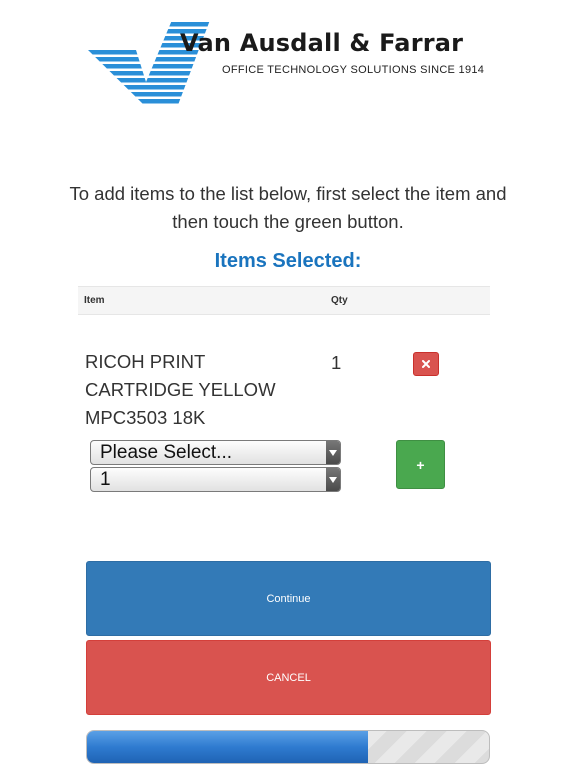 This screenshot has height=768, width=576. What do you see at coordinates (180, 389) in the screenshot?
I see `item-name-cell: RICOH PRINT CARTRIDGE YELLOW MPC3503 18K` at bounding box center [180, 389].